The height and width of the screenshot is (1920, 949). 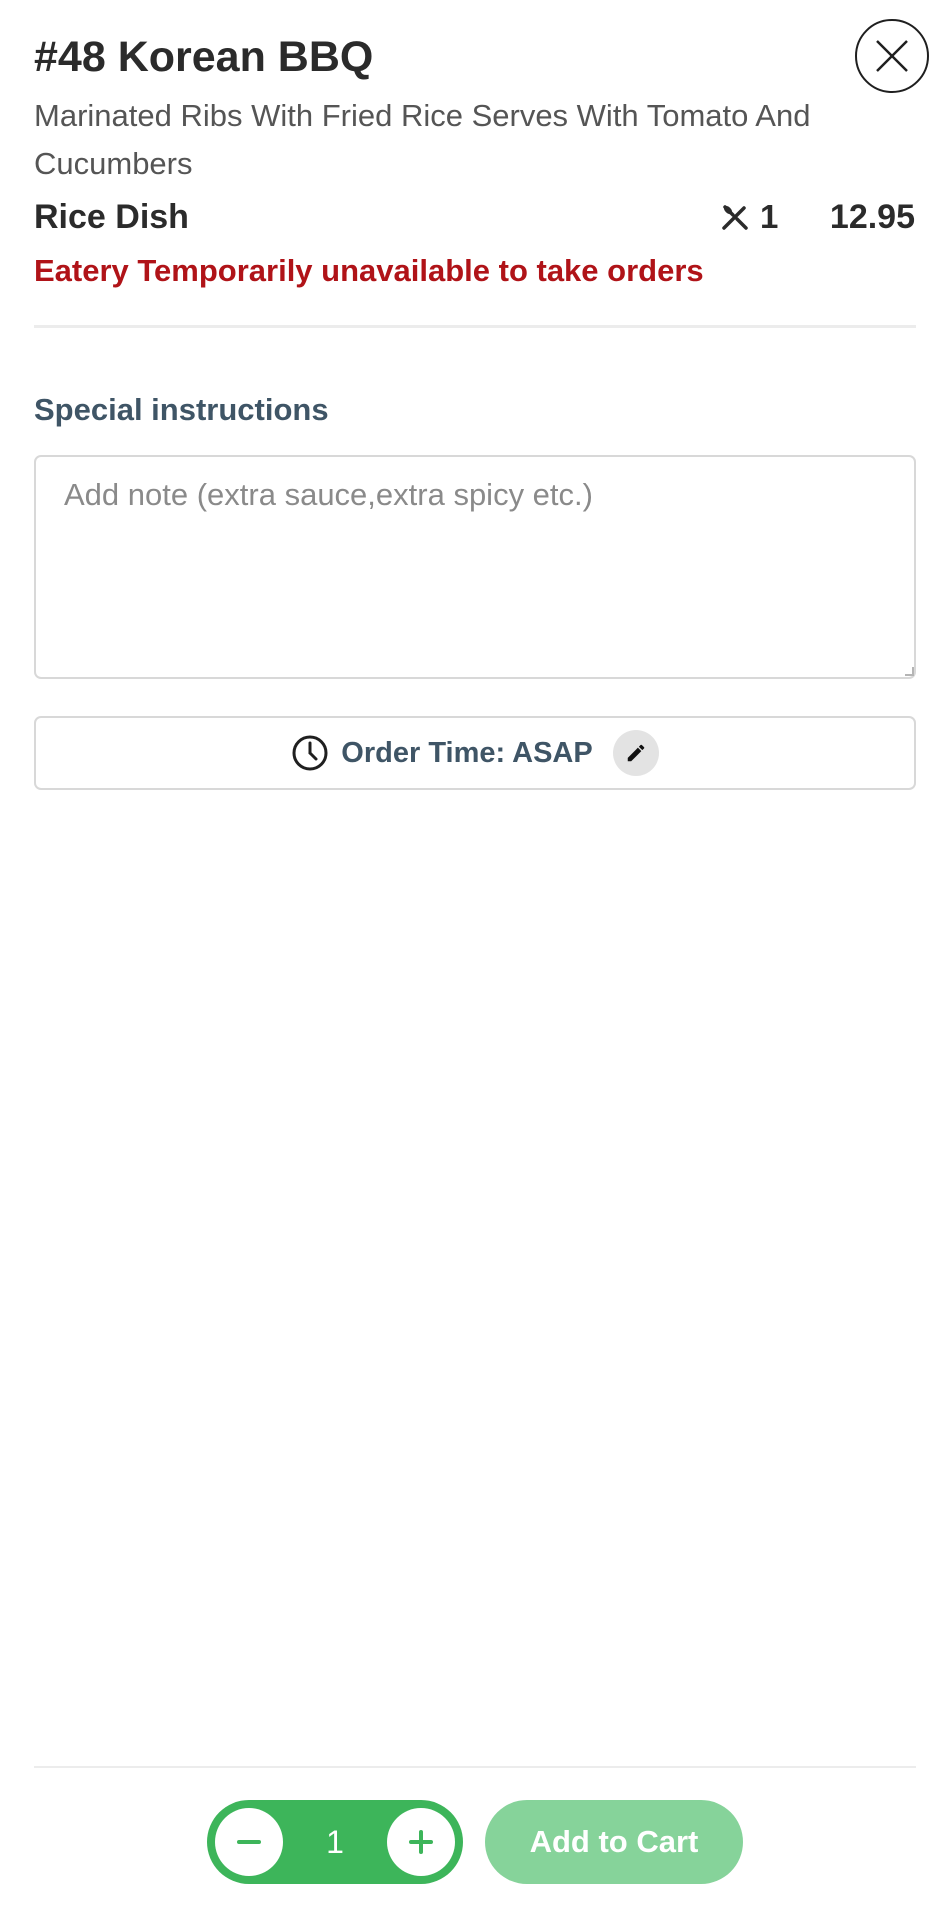 I want to click on resize-handle-icon, so click(x=909, y=671).